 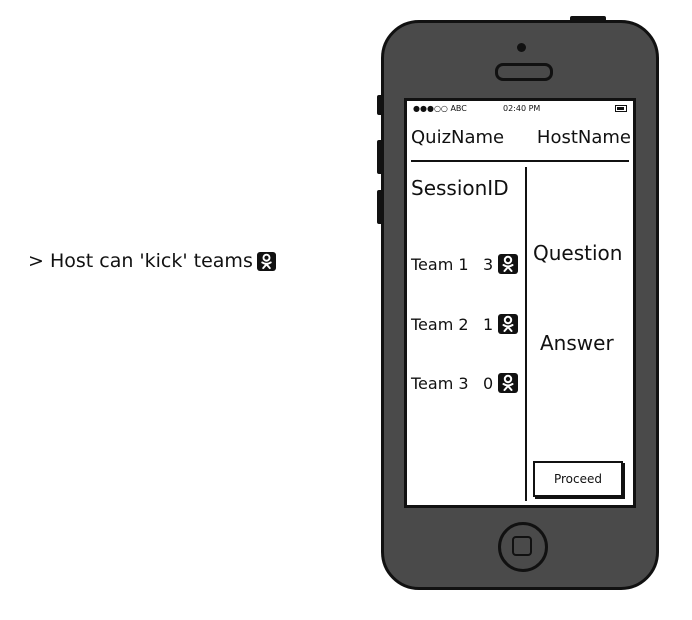 I want to click on team-row: Team 2 1, so click(x=464, y=324).